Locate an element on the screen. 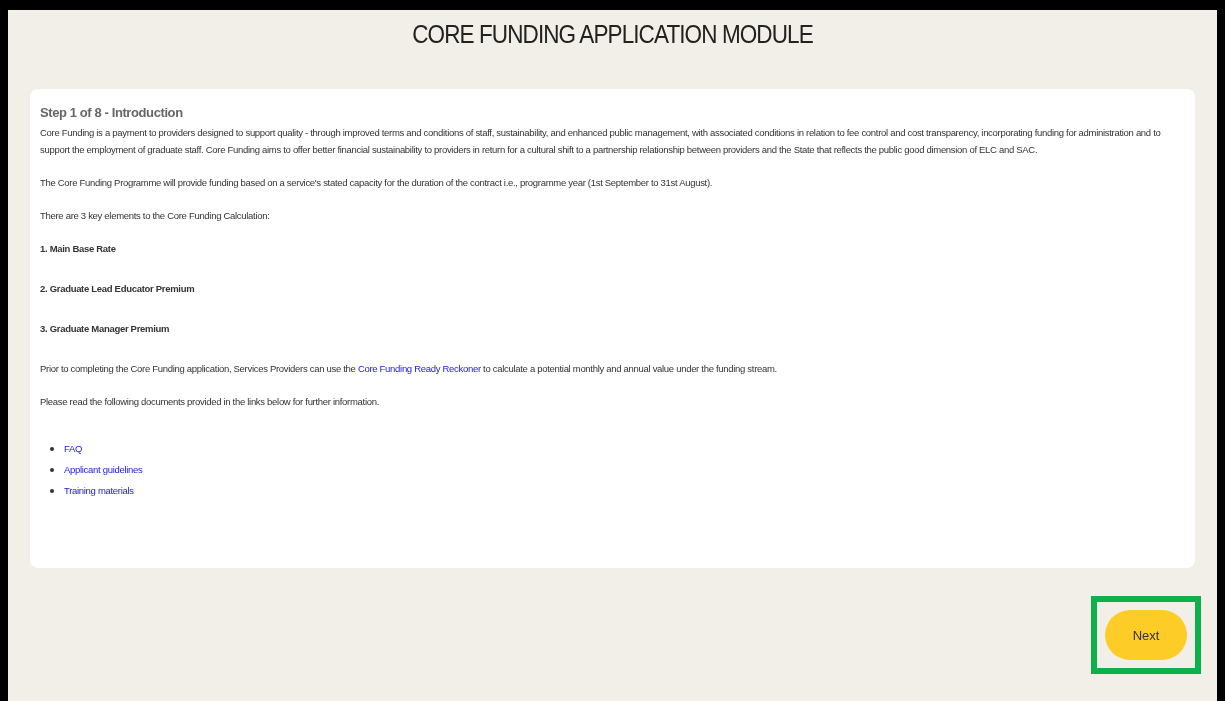  element-heading: 2. Graduate Lead Educator Premium is located at coordinates (118, 289).